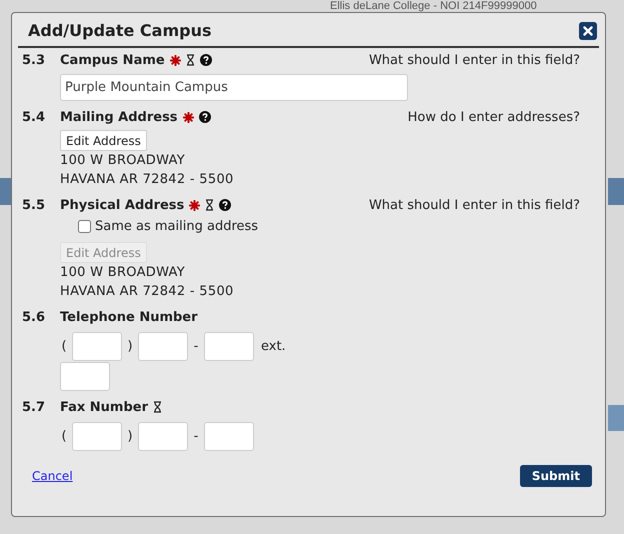  I want to click on item-number: 5.7, so click(34, 407).